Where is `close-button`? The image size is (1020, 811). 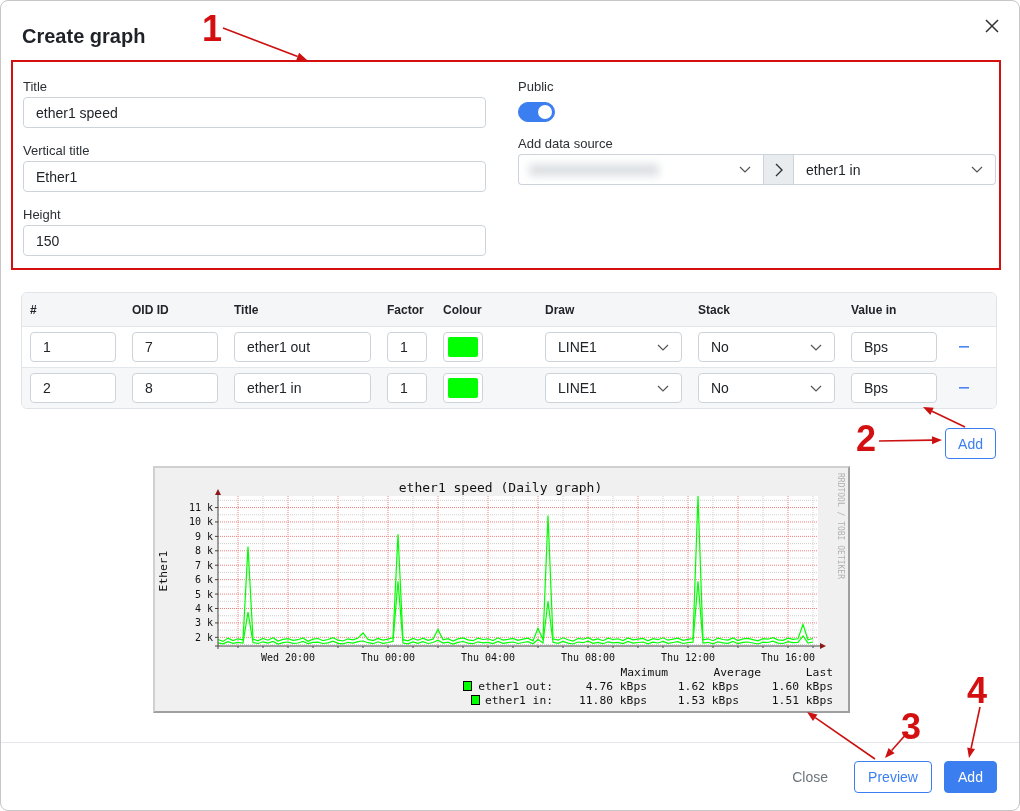 close-button is located at coordinates (992, 25).